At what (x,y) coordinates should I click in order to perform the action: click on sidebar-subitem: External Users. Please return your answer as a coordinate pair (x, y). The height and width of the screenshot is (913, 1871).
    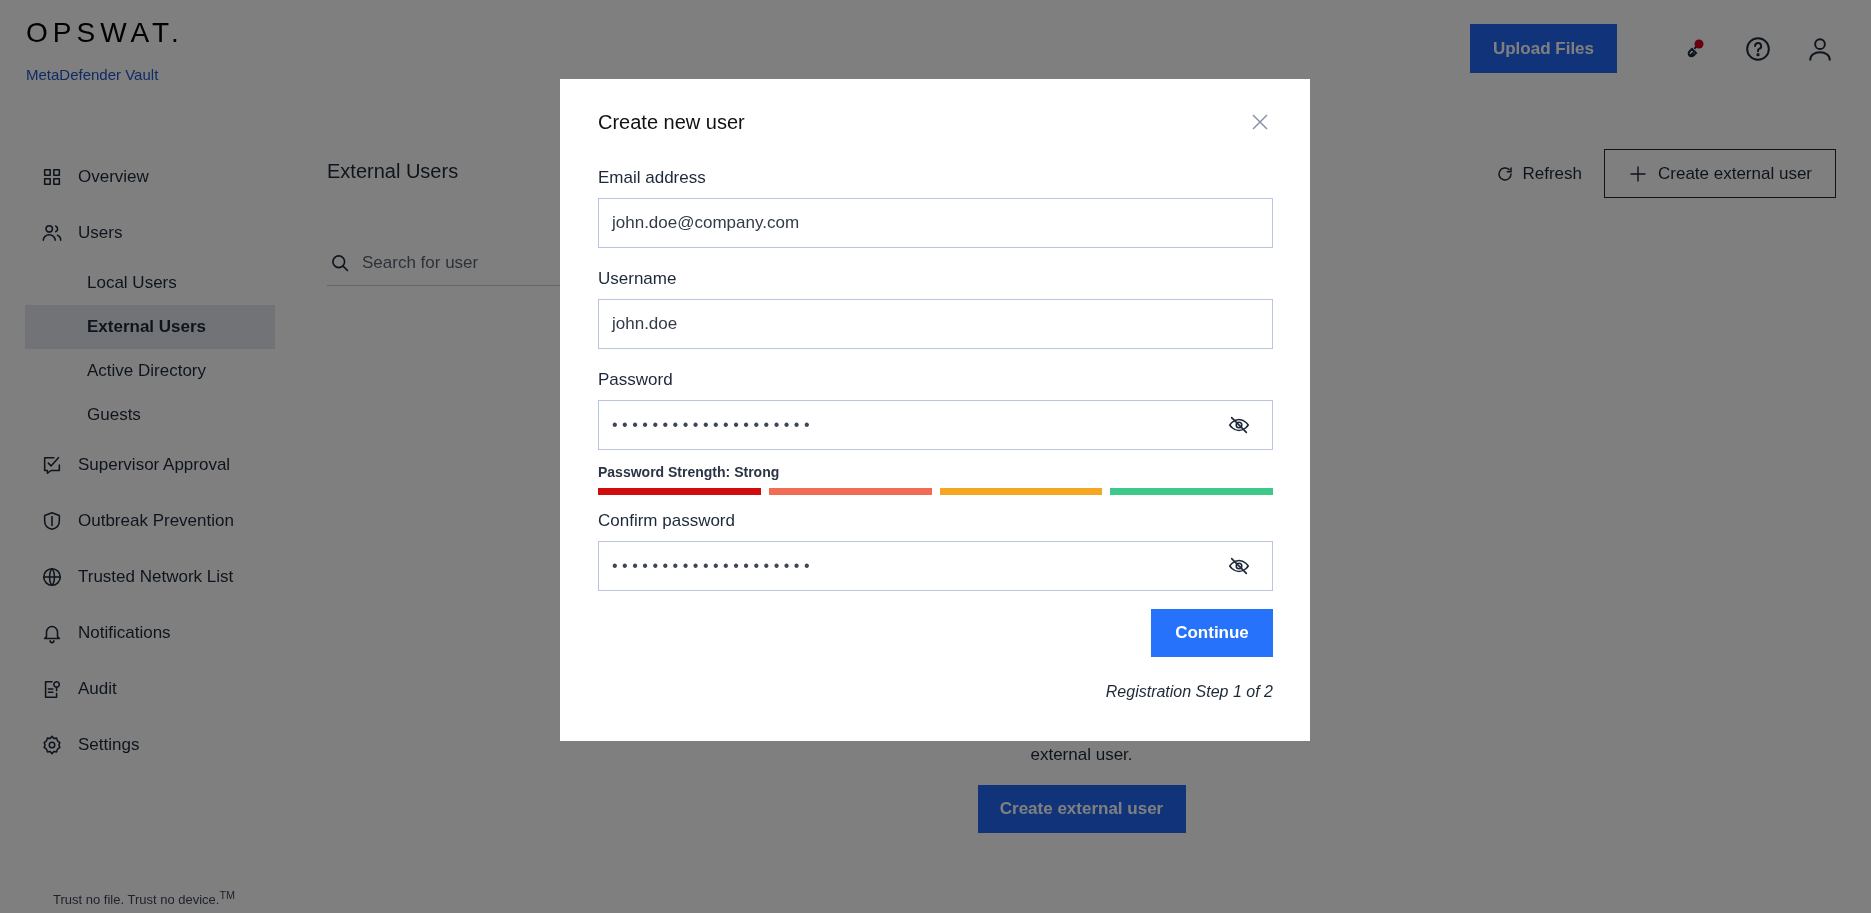
    Looking at the image, I should click on (150, 327).